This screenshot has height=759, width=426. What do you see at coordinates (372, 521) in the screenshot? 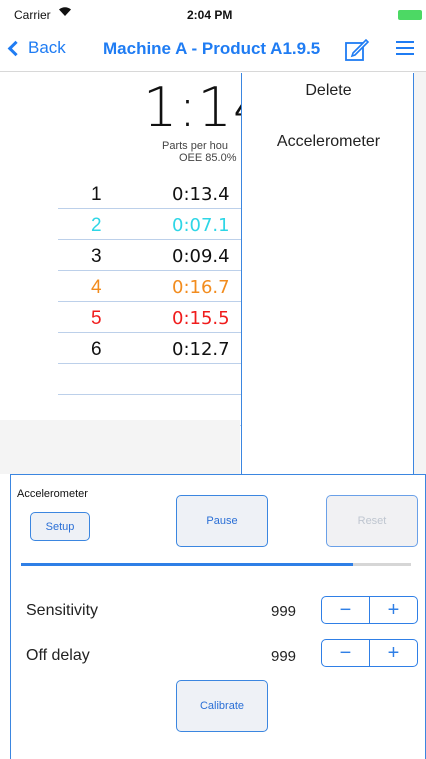
I see `reset-button: Reset` at bounding box center [372, 521].